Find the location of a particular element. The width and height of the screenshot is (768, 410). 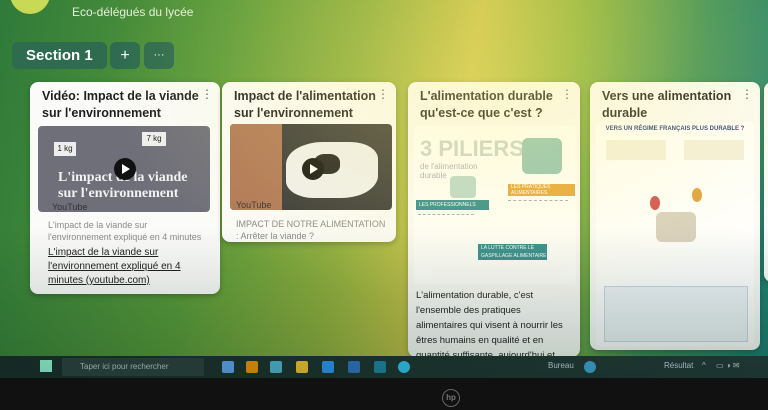

people-illustration is located at coordinates (542, 156).